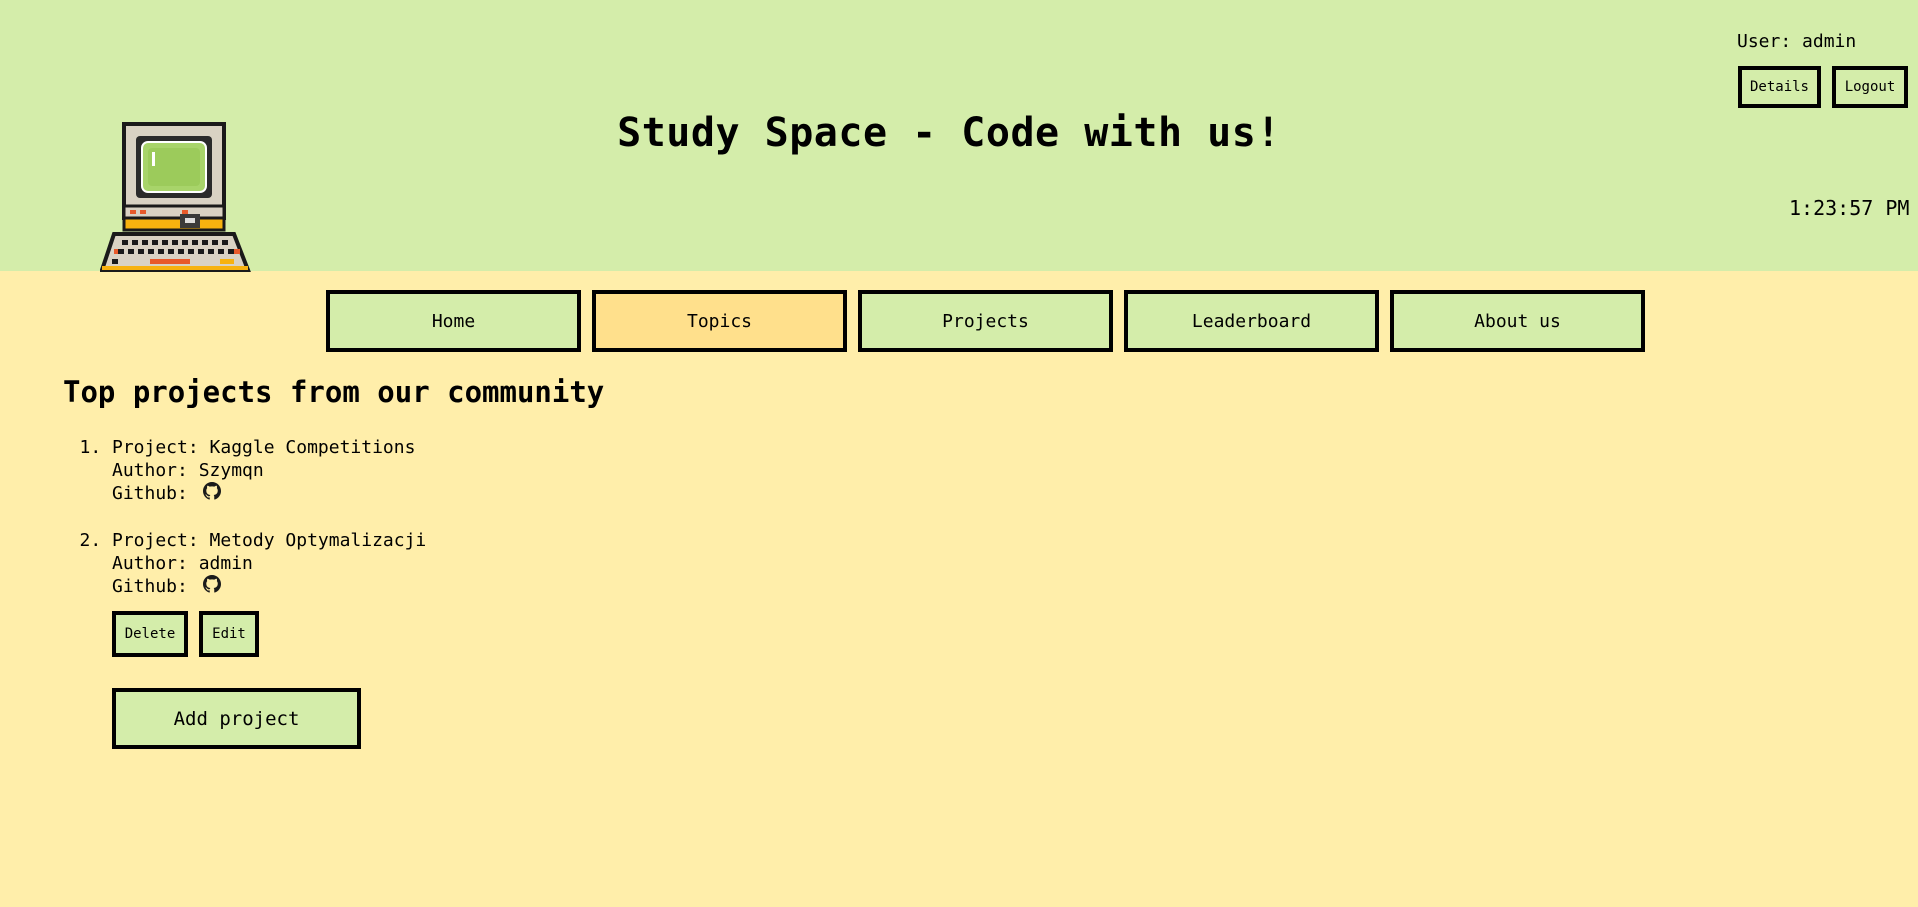 The image size is (1918, 907). What do you see at coordinates (269, 540) in the screenshot?
I see `project-name: Project: Metody Optymalizacji` at bounding box center [269, 540].